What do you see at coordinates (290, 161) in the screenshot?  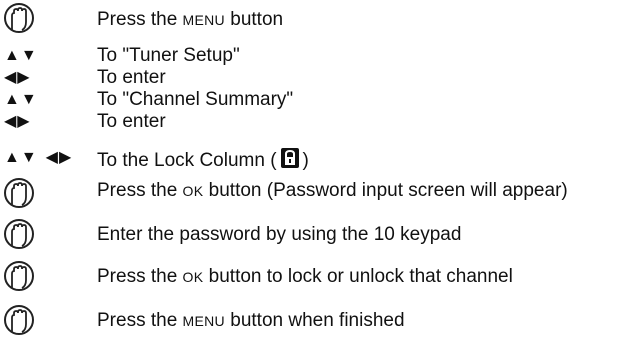 I see `lock-icon` at bounding box center [290, 161].